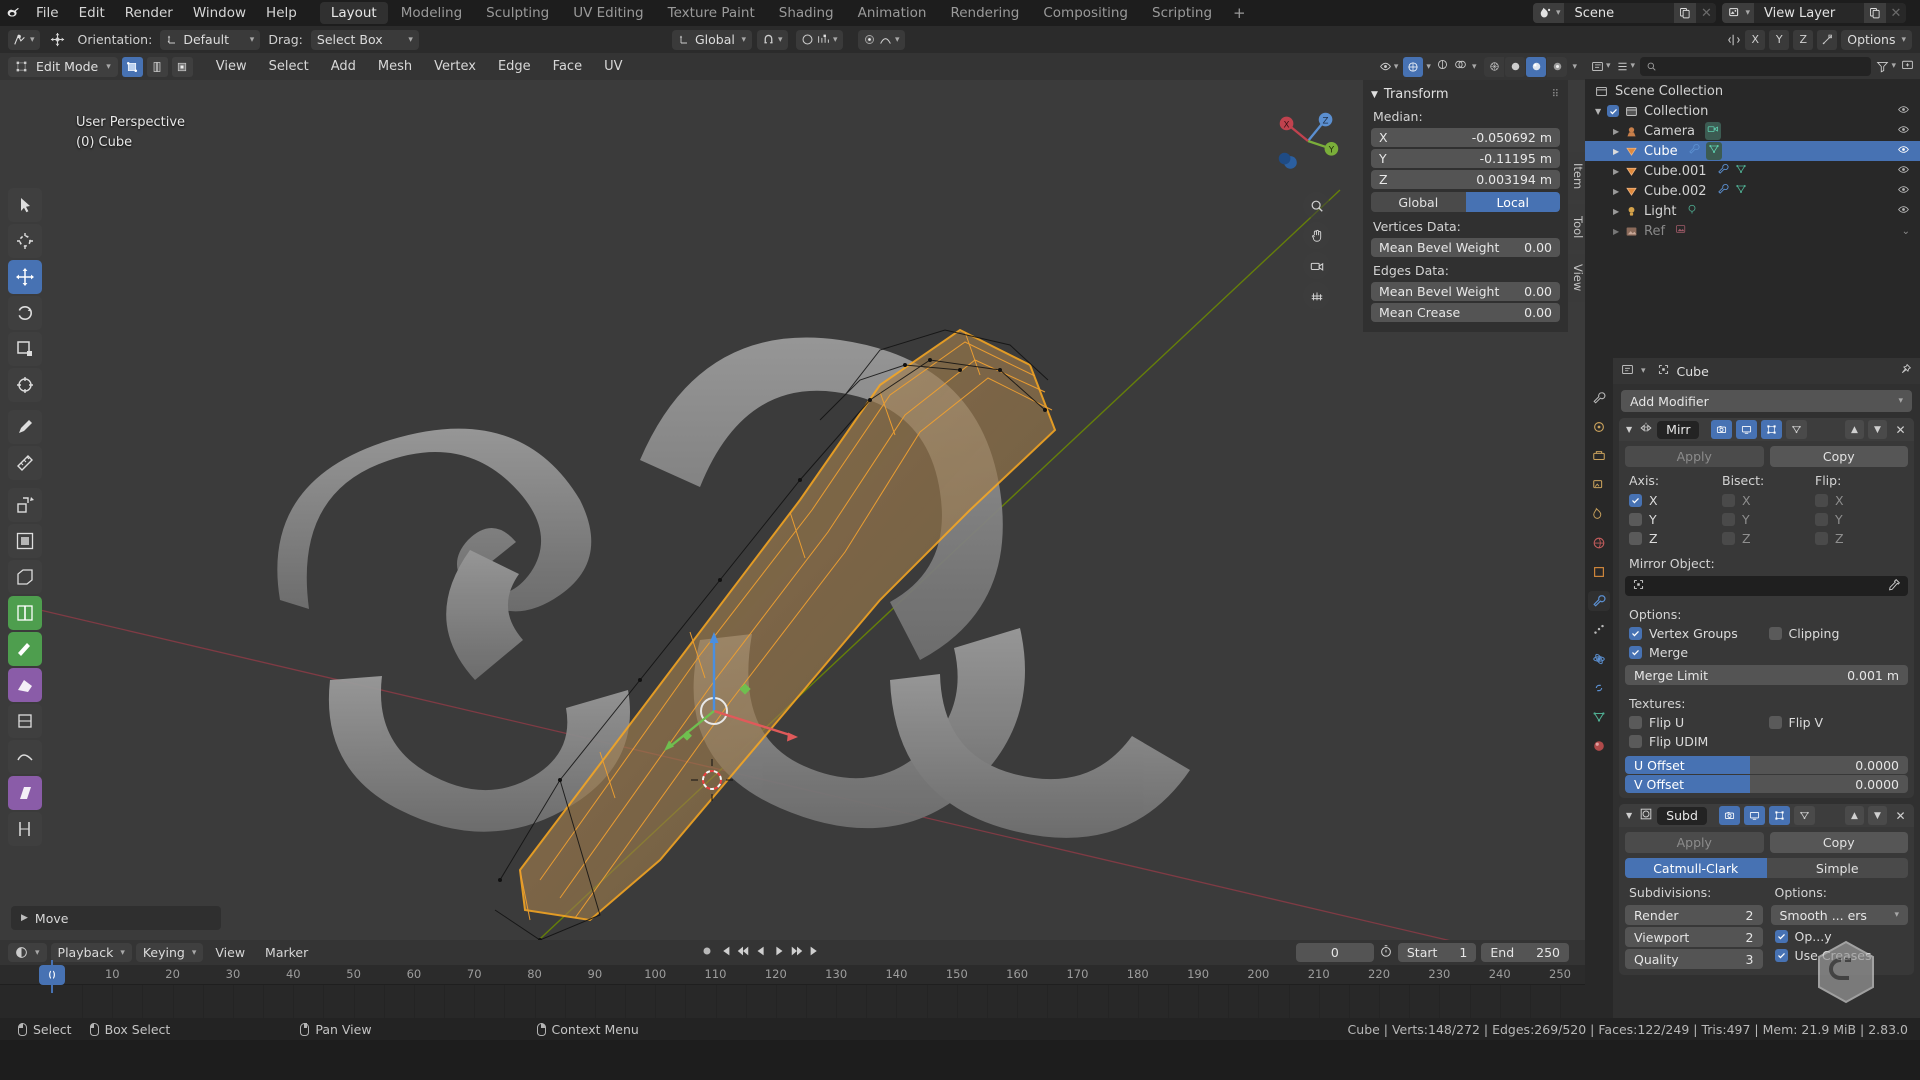 The height and width of the screenshot is (1080, 1920). I want to click on tool-inset-faces, so click(25, 541).